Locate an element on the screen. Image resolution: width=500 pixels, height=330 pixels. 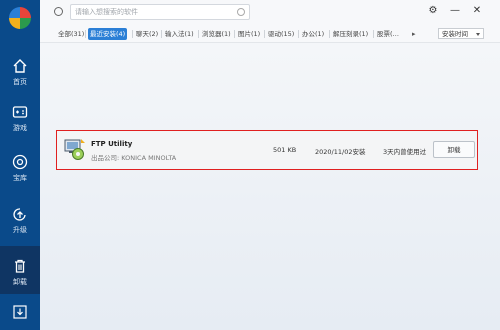
sidebar-item-label: 游戏 is located at coordinates (20, 128).